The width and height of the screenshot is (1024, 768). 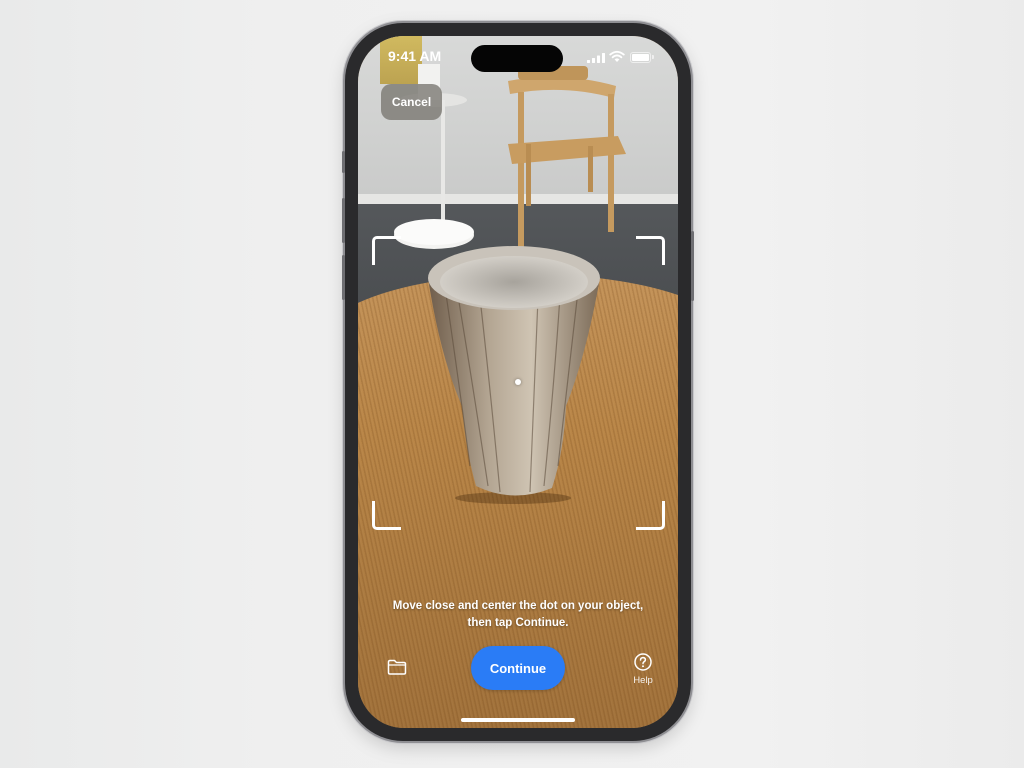 I want to click on action-button, so click(x=343, y=162).